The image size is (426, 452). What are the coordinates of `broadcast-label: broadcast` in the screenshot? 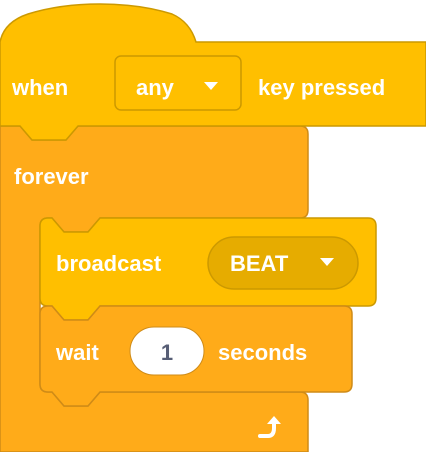 It's located at (109, 263).